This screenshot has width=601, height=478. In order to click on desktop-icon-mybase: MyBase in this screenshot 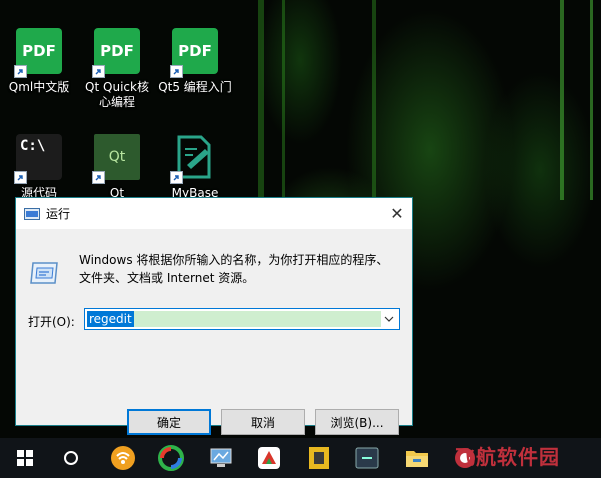, I will do `click(195, 167)`.